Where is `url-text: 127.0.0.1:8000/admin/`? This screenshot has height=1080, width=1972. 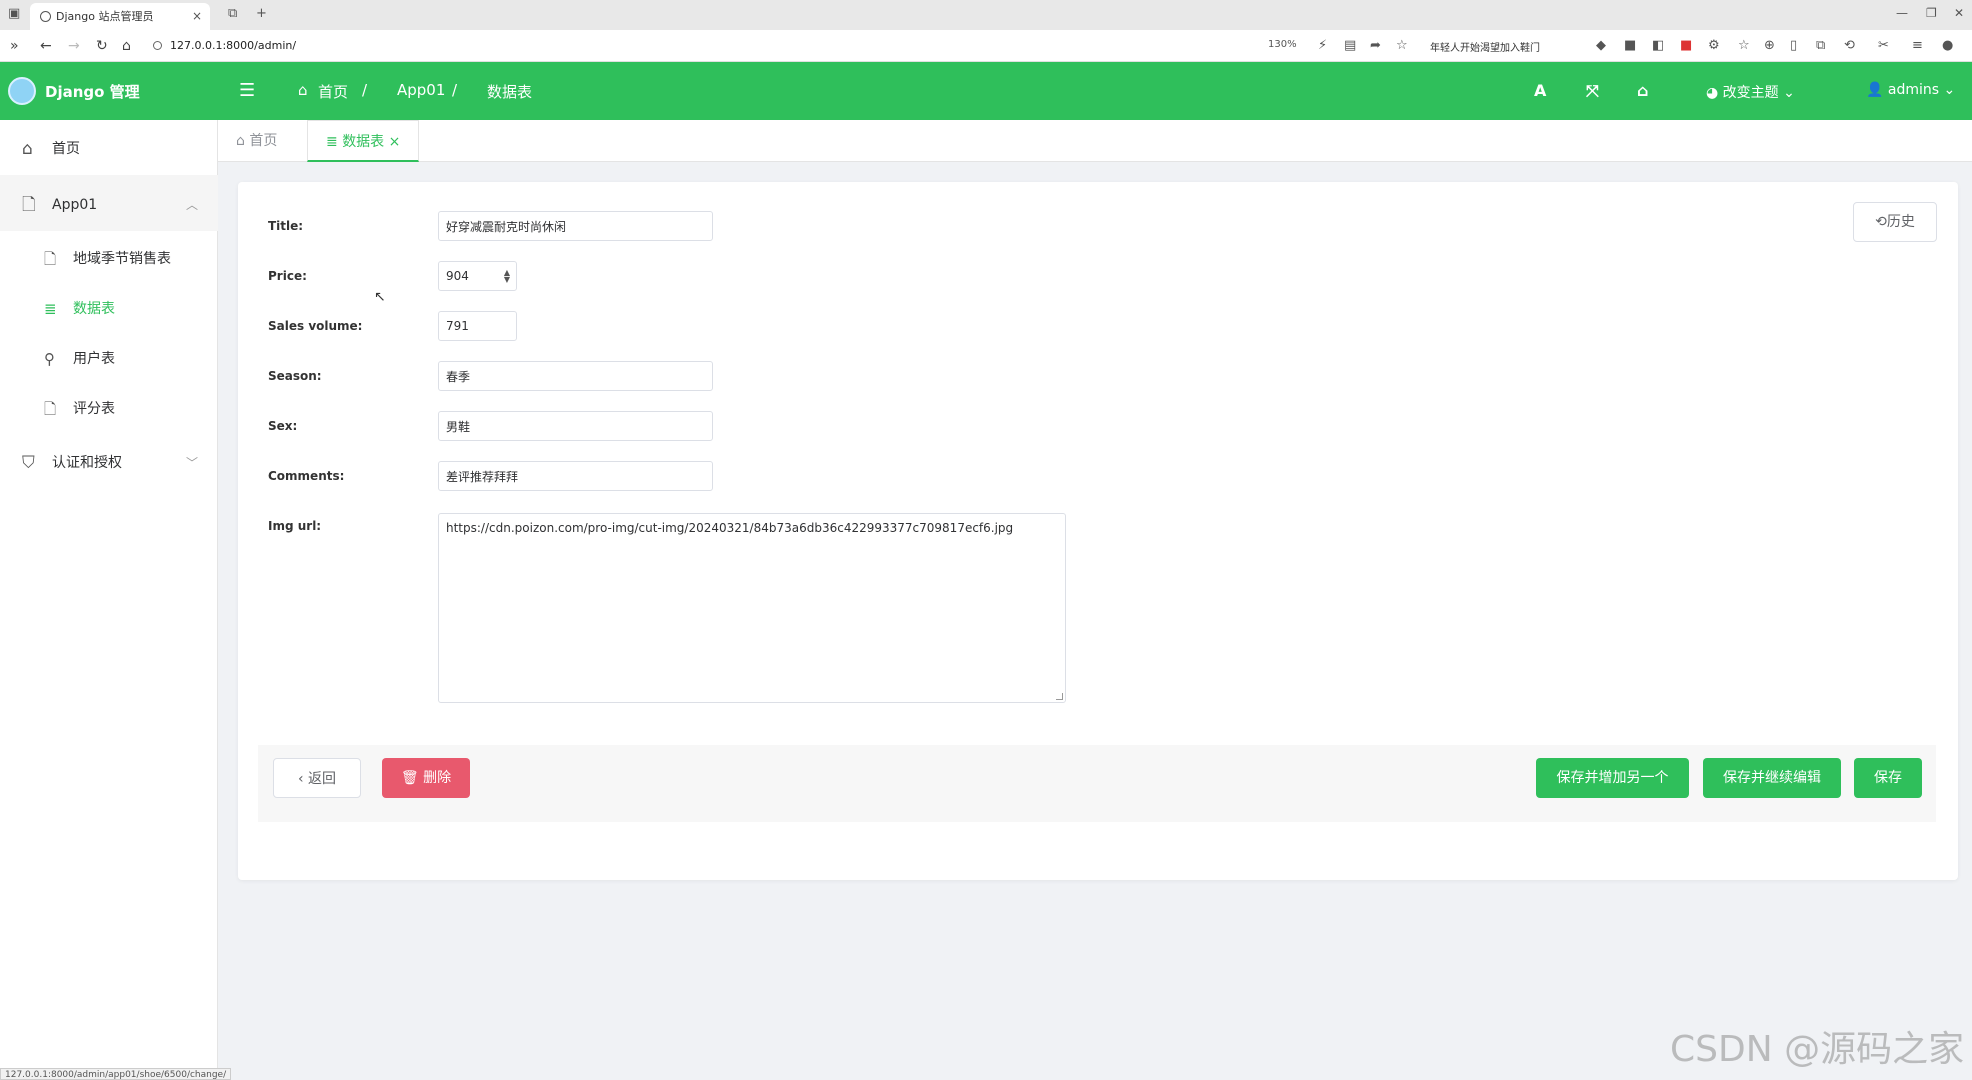
url-text: 127.0.0.1:8000/admin/ is located at coordinates (233, 45).